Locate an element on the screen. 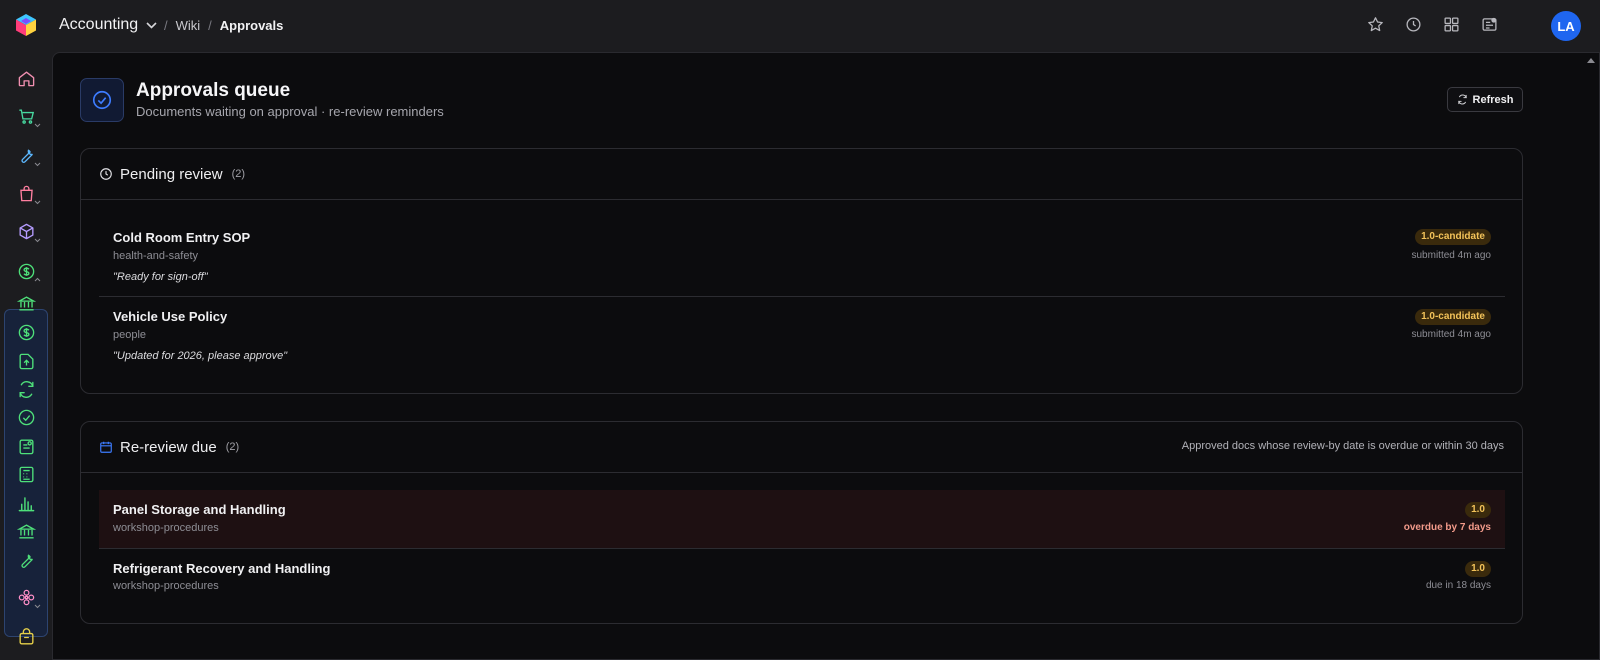 Image resolution: width=1600 pixels, height=660 pixels. grid-icon is located at coordinates (1451, 24).